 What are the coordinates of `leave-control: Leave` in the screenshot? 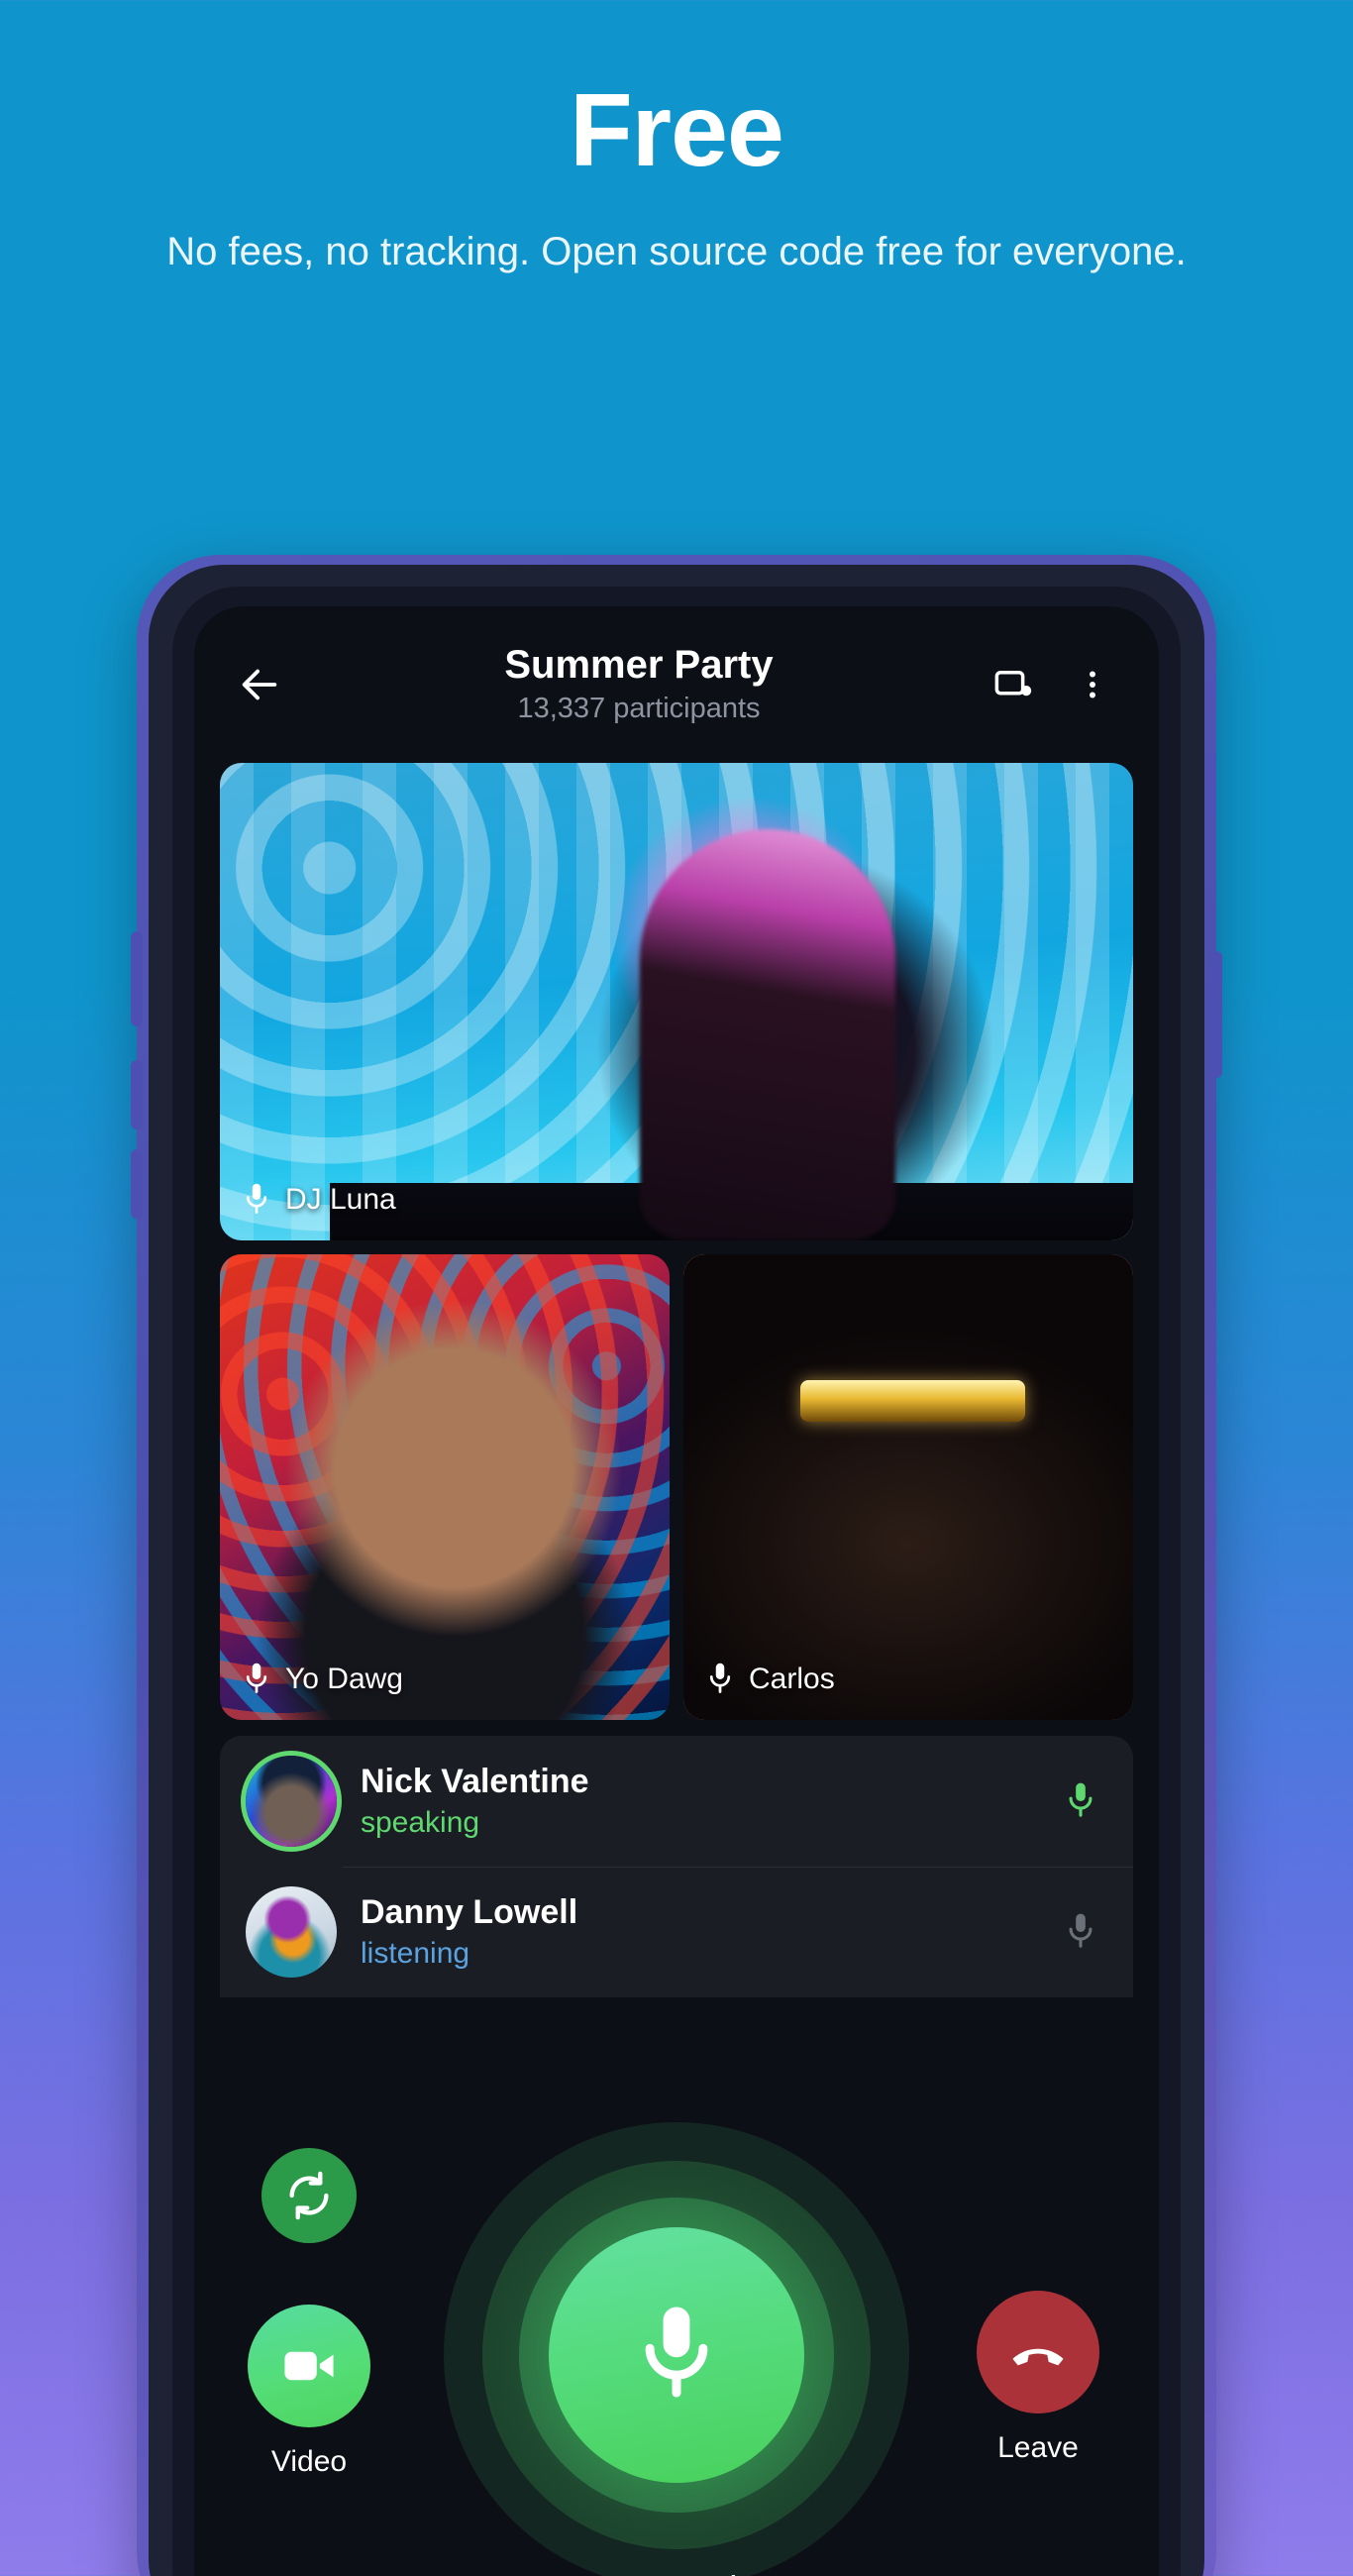 It's located at (1038, 2378).